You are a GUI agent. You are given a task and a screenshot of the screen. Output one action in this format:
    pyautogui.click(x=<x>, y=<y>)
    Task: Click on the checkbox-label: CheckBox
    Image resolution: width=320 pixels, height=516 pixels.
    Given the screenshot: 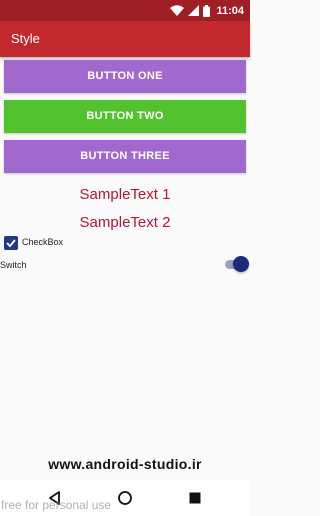 What is the action you would take?
    pyautogui.click(x=43, y=242)
    